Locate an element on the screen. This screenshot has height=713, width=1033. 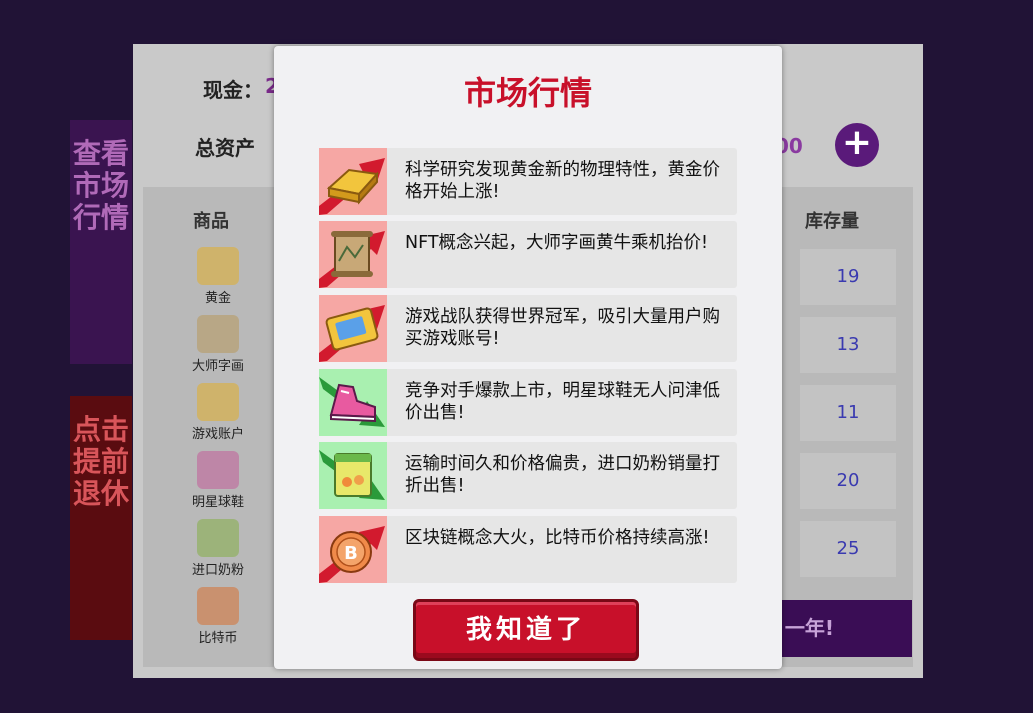
stock-cell: 19 is located at coordinates (848, 277).